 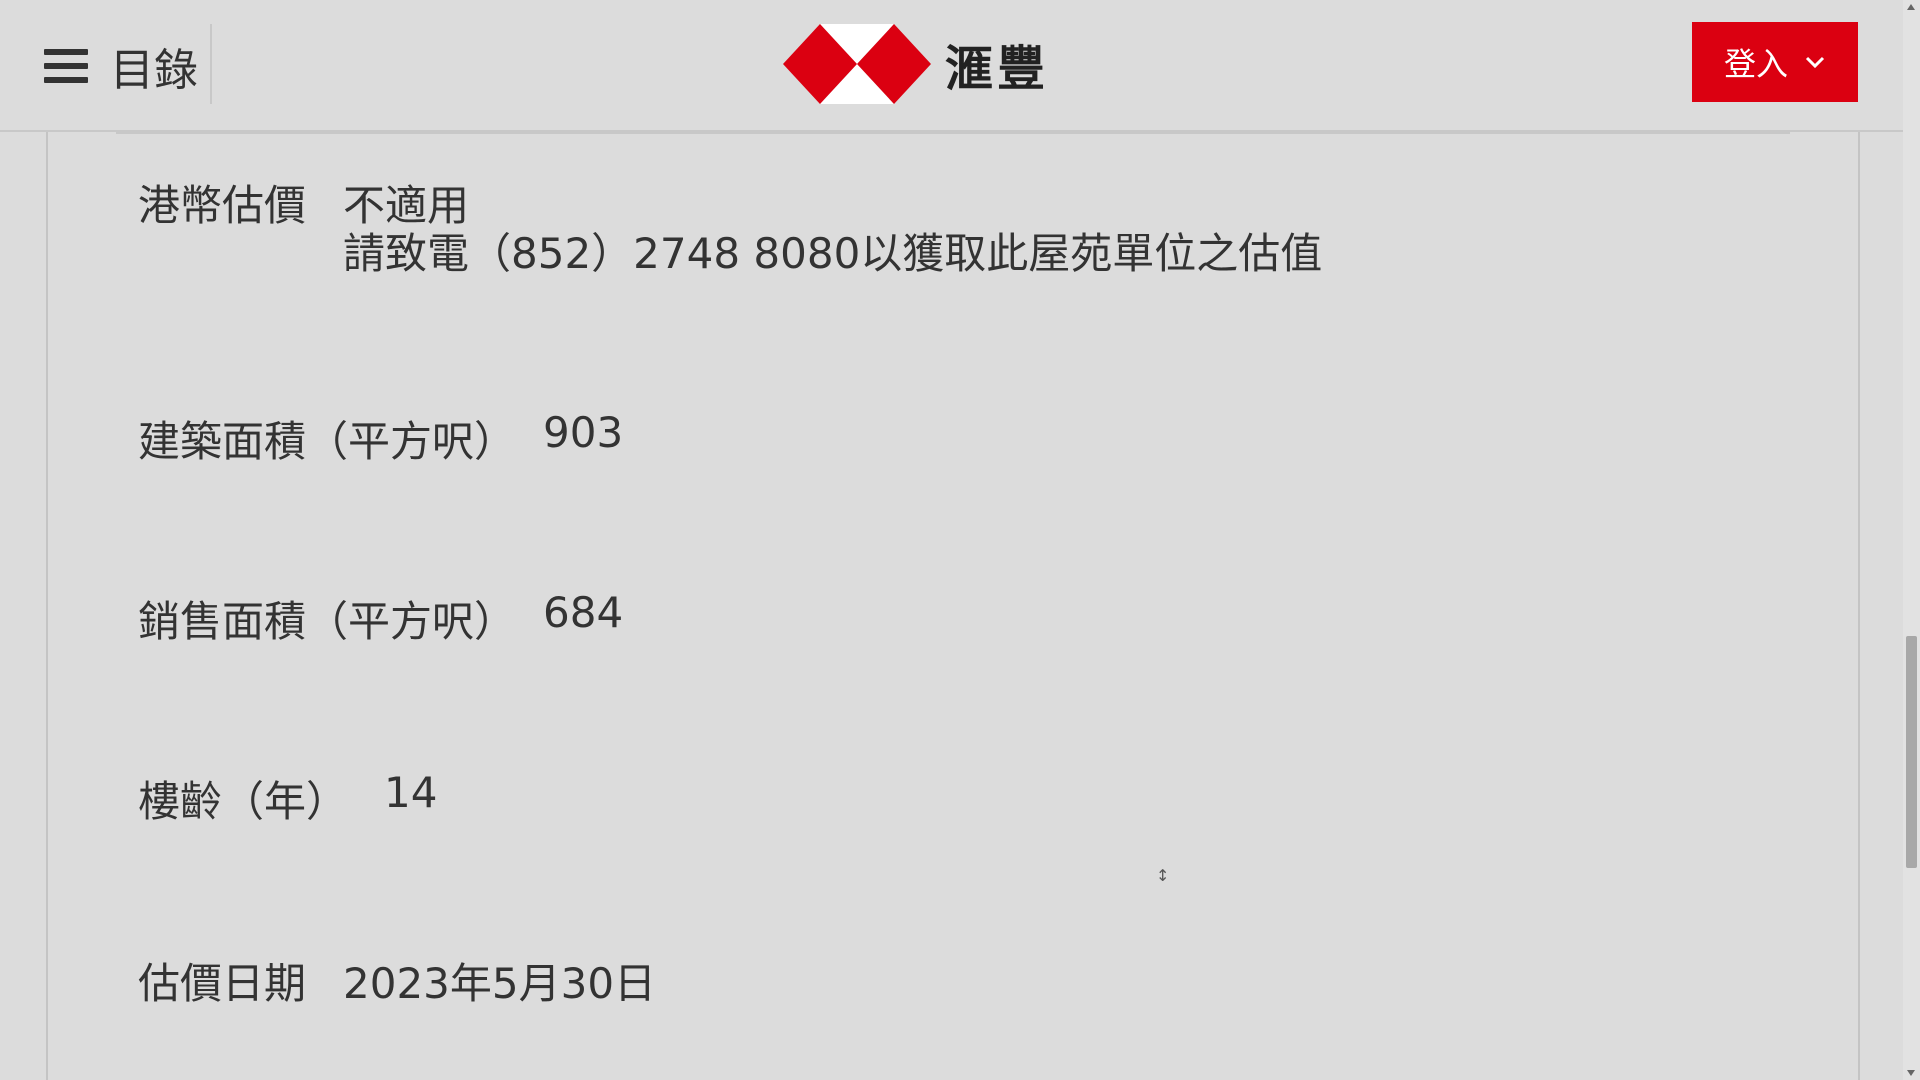 What do you see at coordinates (327, 621) in the screenshot?
I see `detail-label: 銷售面積（平方呎）` at bounding box center [327, 621].